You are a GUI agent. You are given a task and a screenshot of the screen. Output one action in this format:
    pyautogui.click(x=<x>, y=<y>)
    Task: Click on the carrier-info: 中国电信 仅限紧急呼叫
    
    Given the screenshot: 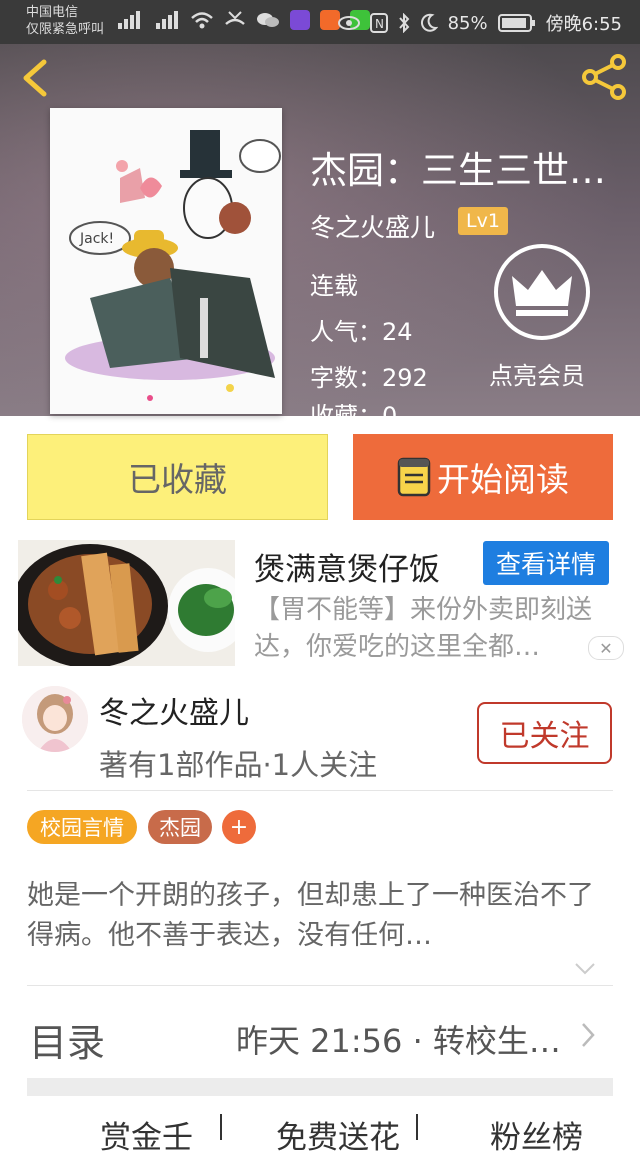 What is the action you would take?
    pyautogui.click(x=65, y=21)
    